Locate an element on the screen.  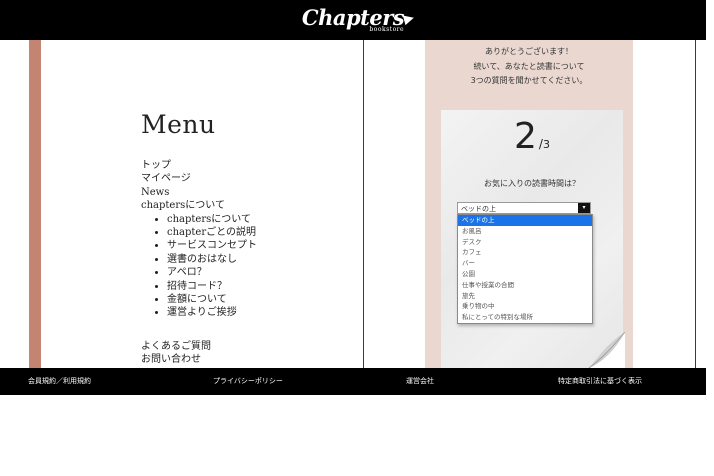
step-indicator: 2/3 is located at coordinates (532, 136).